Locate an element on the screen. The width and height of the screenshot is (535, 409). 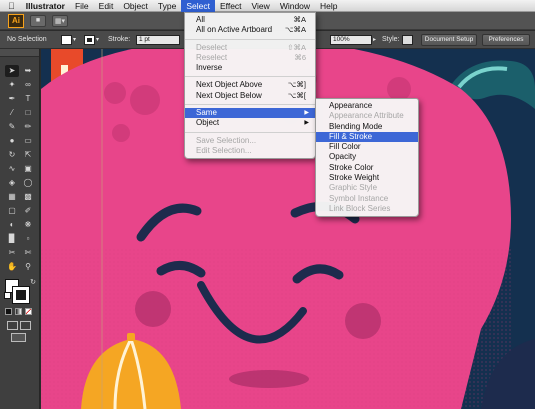
slice-tool-icon: ✂ is located at coordinates (12, 253).